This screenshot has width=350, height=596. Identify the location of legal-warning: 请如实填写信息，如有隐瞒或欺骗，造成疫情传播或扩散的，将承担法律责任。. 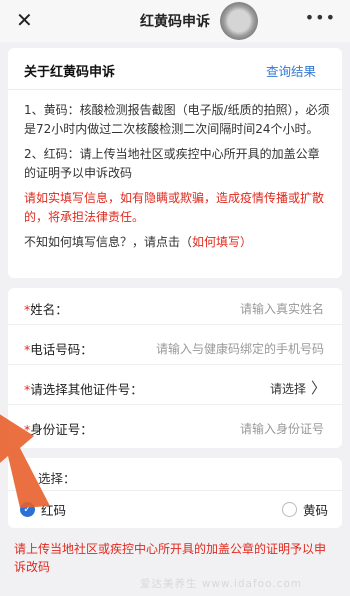
(174, 207).